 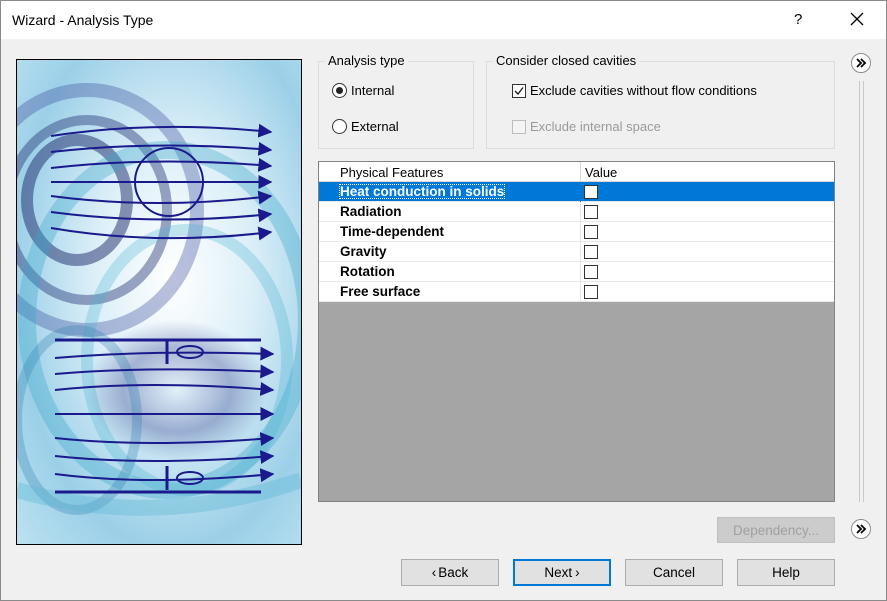 What do you see at coordinates (576, 232) in the screenshot?
I see `grid-row-time-dependent: Time-dependent` at bounding box center [576, 232].